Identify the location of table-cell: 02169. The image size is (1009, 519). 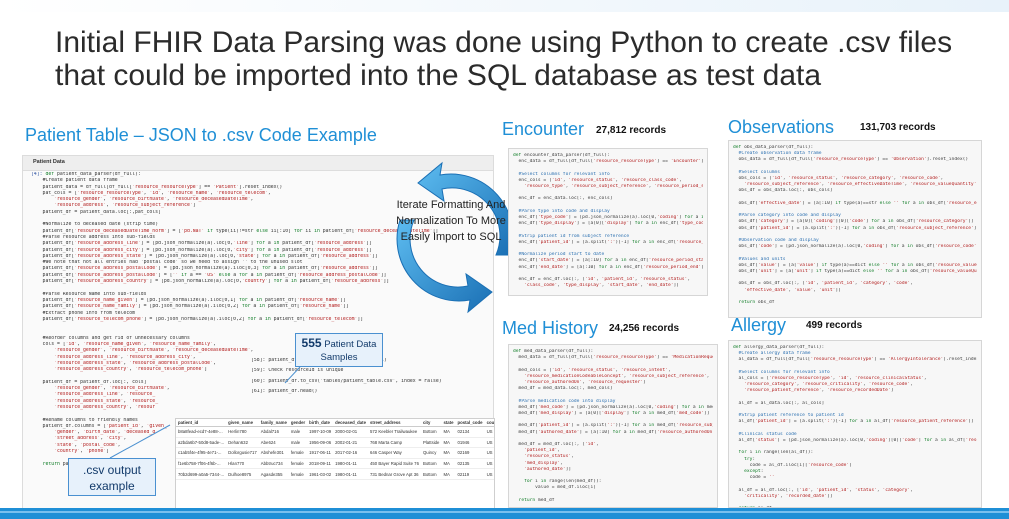
(470, 453).